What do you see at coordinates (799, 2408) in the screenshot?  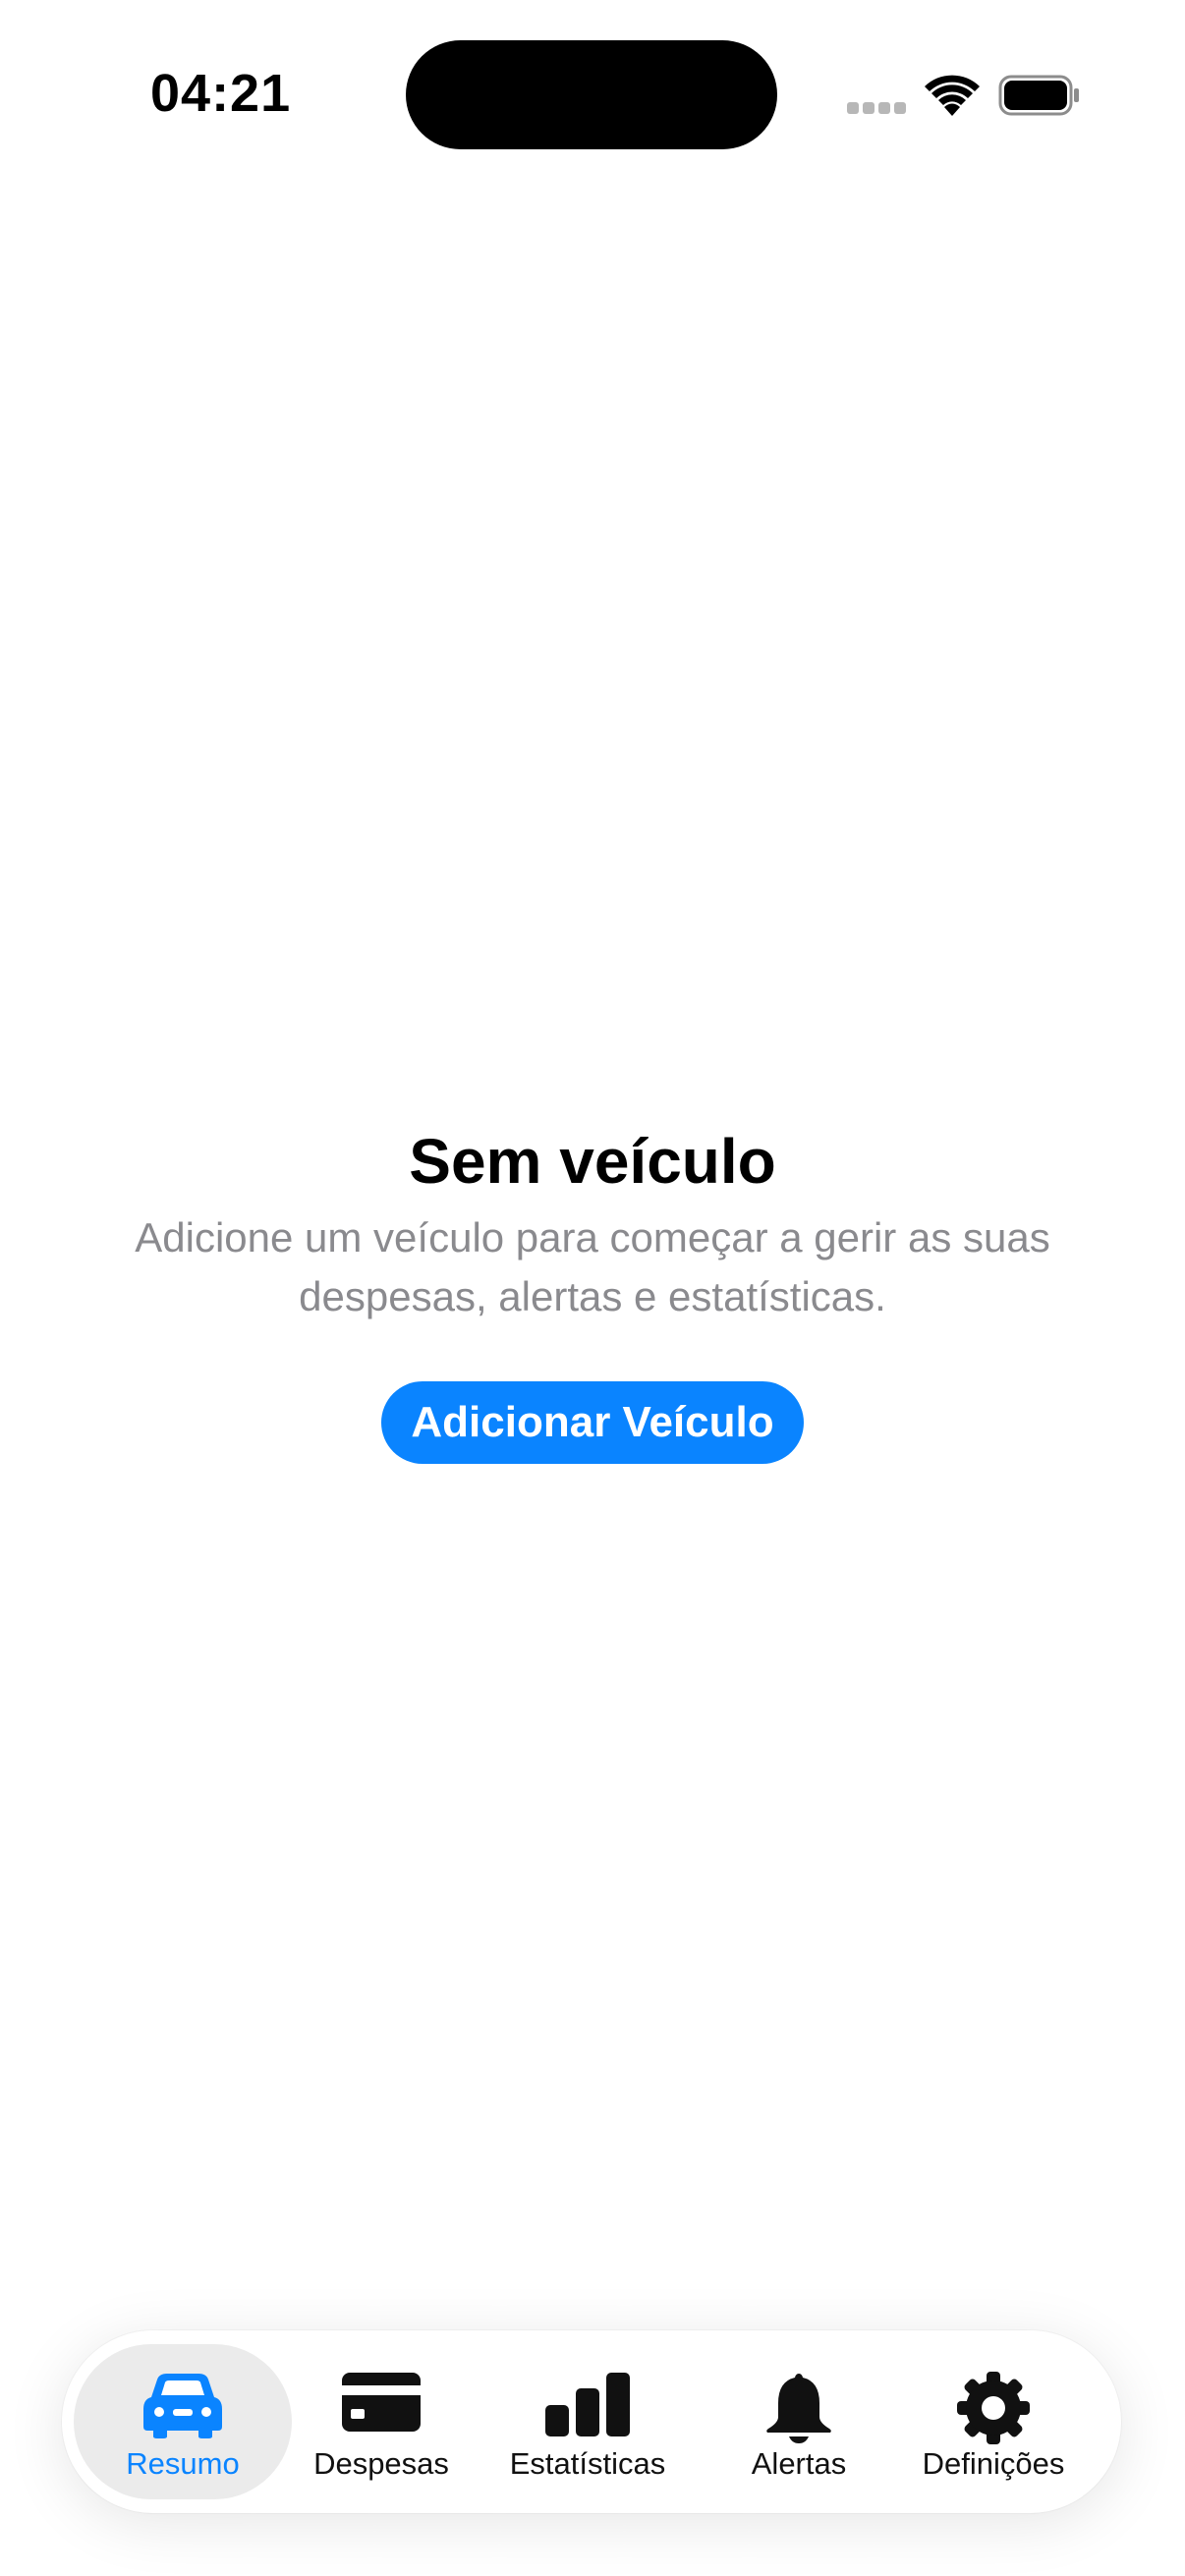 I see `bell-icon` at bounding box center [799, 2408].